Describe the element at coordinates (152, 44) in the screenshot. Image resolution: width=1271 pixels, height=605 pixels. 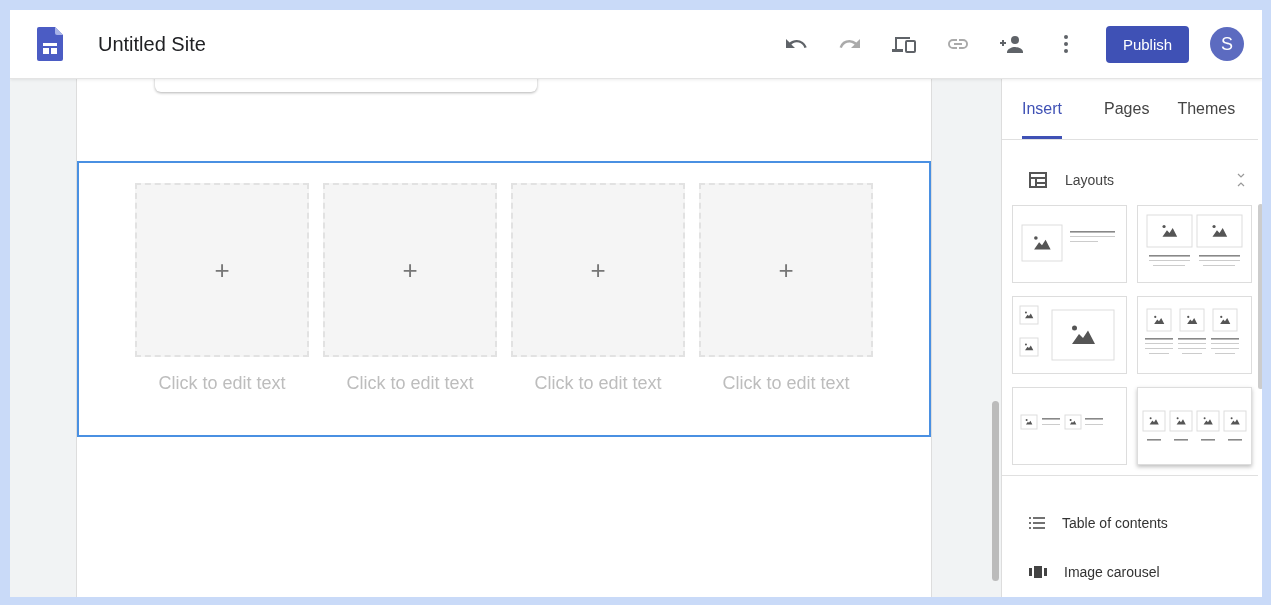
I see `site-title: Untitled Site` at that location.